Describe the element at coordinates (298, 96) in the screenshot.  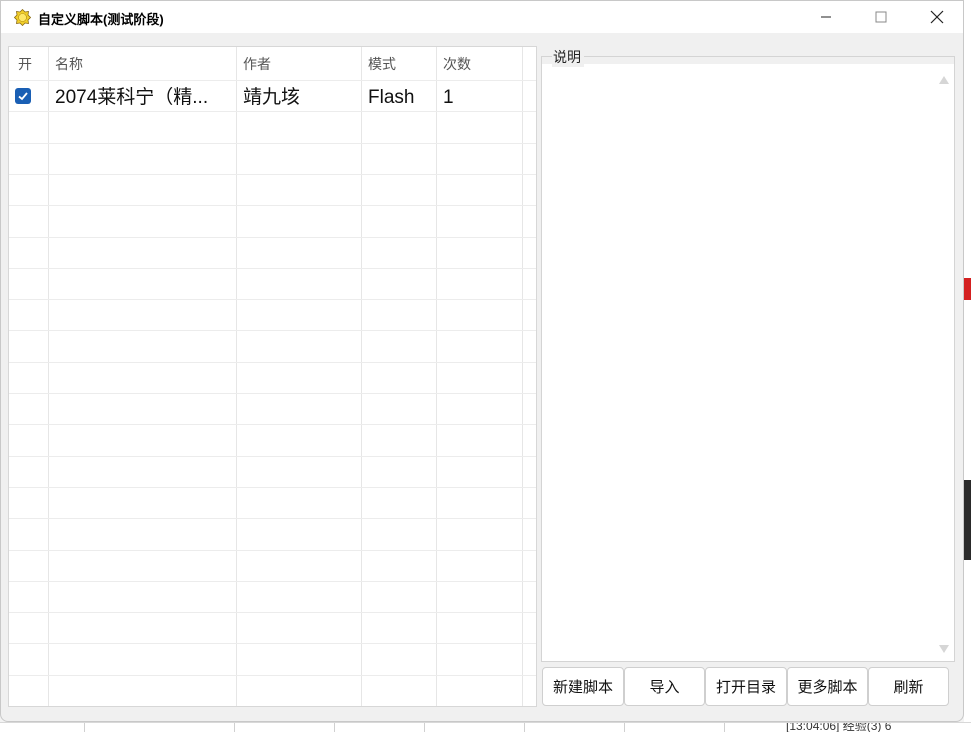
I see `script-author-cell: 靖九垓` at that location.